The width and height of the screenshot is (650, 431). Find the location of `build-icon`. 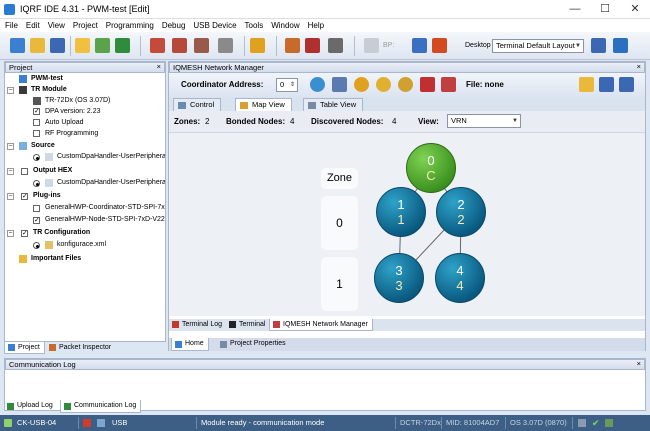

build-icon is located at coordinates (122, 45).